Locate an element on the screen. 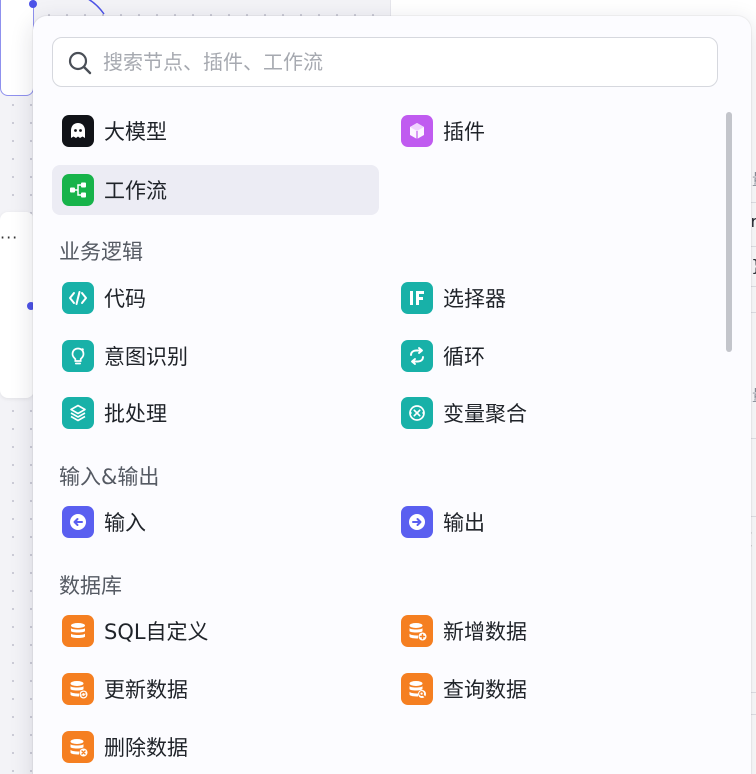 This screenshot has height=774, width=756. node-item-insert-data: 新增数据 is located at coordinates (554, 631).